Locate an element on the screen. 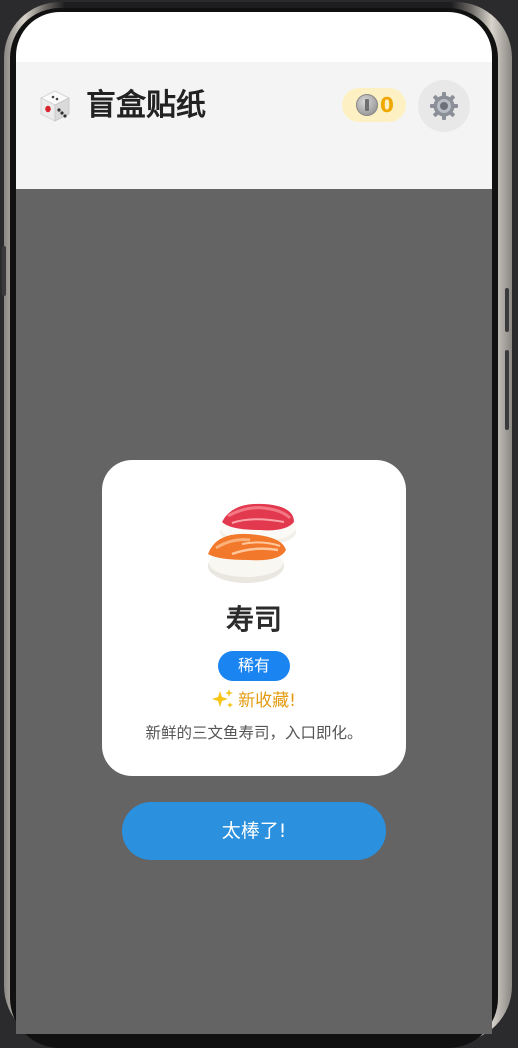  new-collection-text: 新收藏! is located at coordinates (267, 701).